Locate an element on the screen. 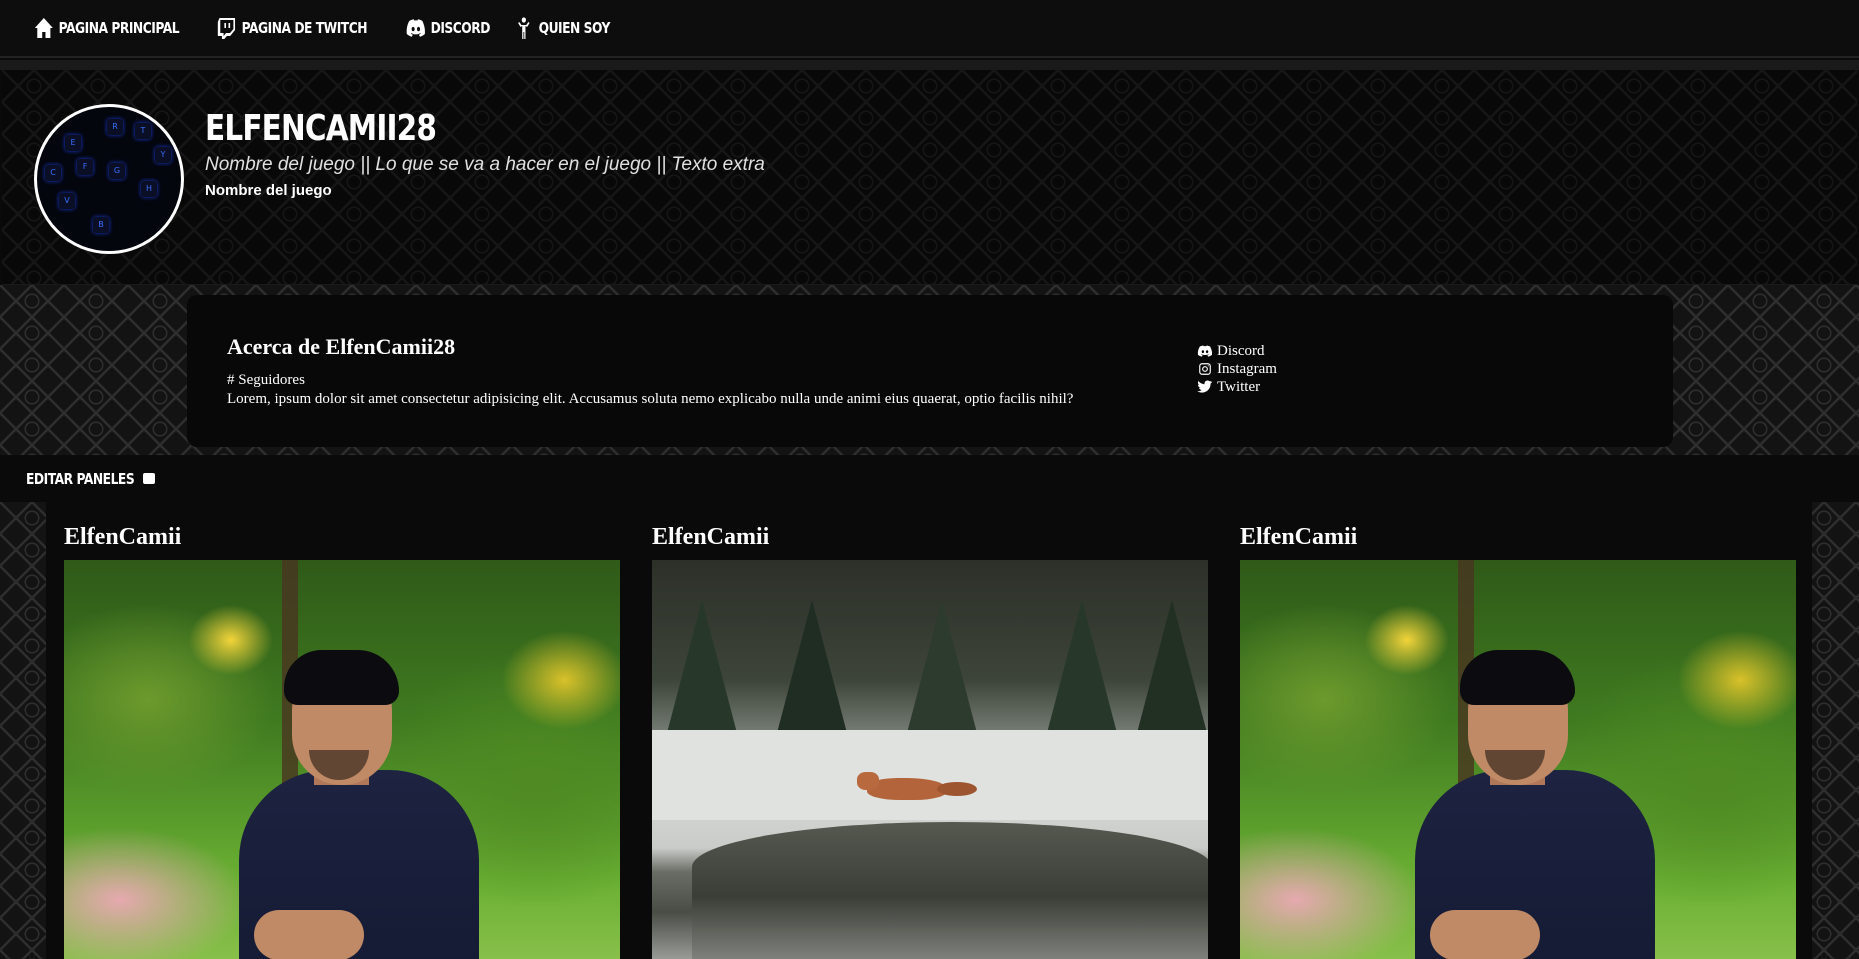 The height and width of the screenshot is (959, 1859). nav-about-link: QUIEN SOY is located at coordinates (562, 28).